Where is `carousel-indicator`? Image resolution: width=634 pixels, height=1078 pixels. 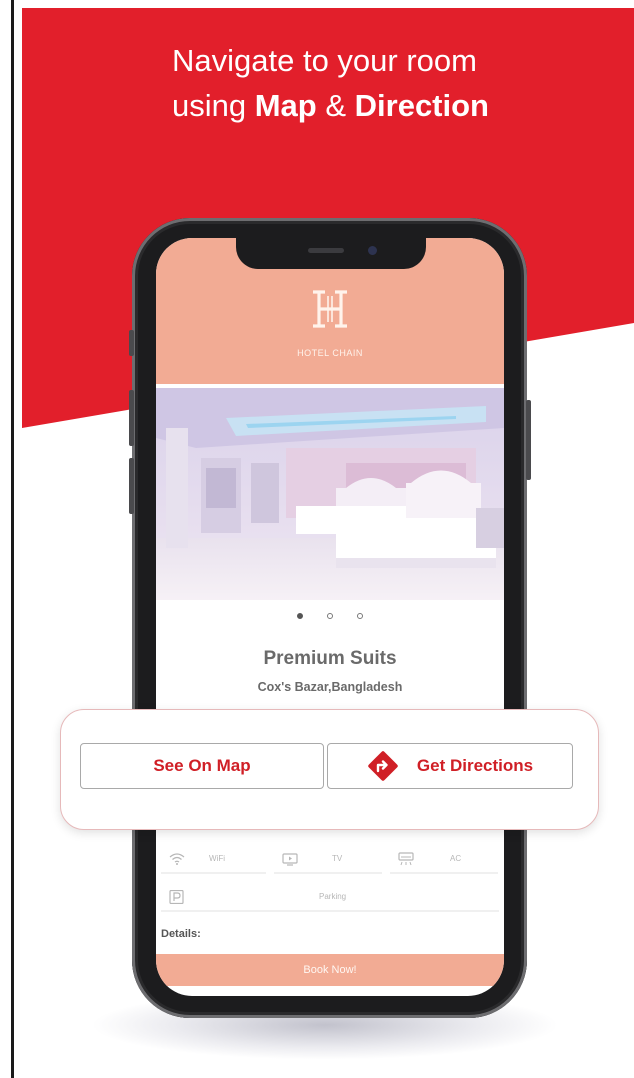
carousel-indicator is located at coordinates (330, 616).